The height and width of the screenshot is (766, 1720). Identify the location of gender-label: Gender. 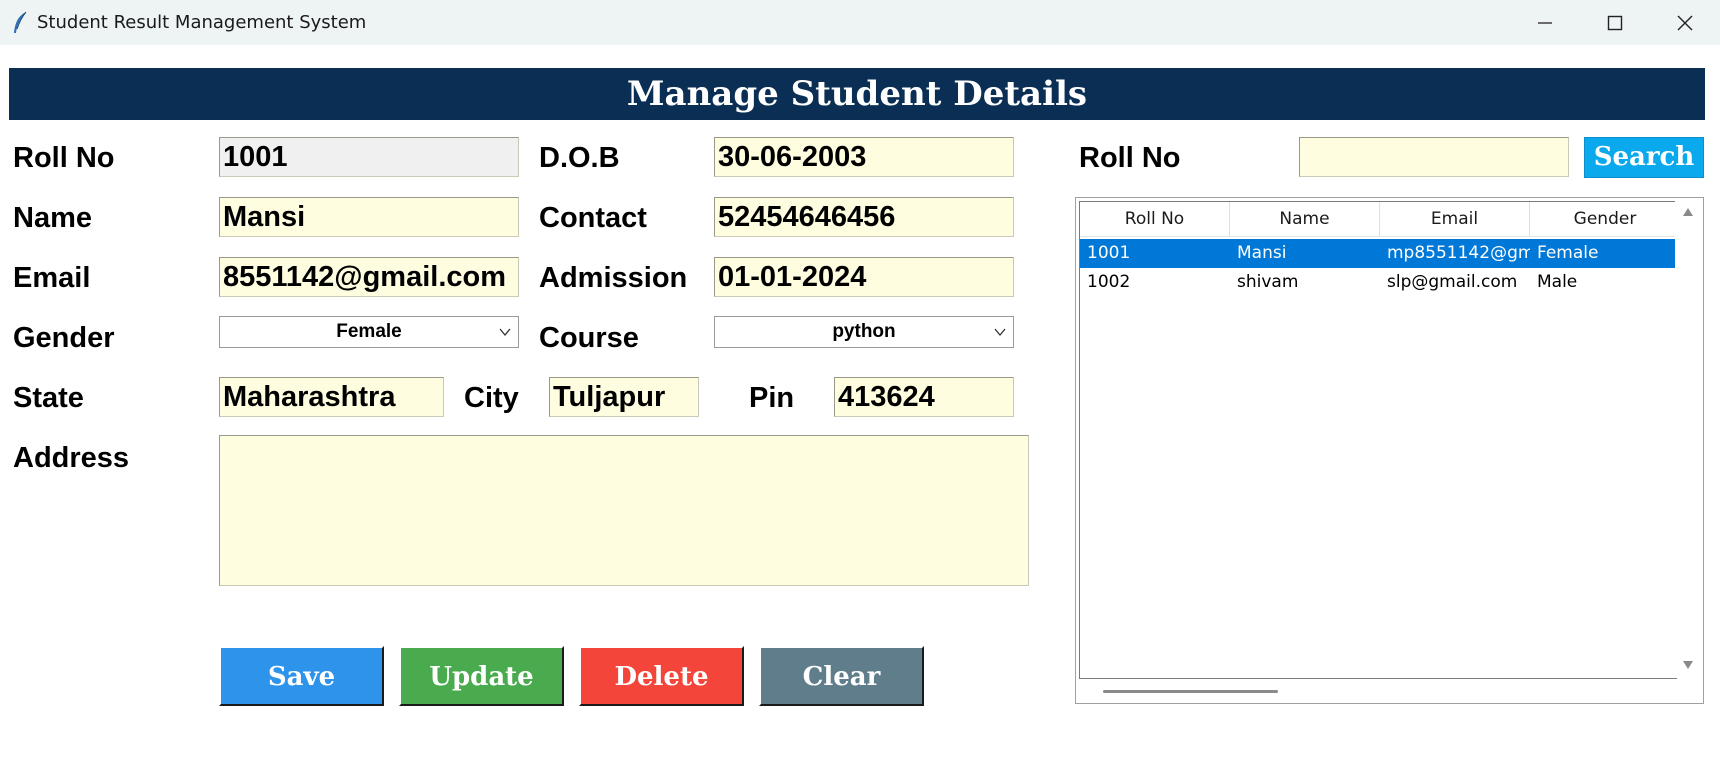
(64, 338).